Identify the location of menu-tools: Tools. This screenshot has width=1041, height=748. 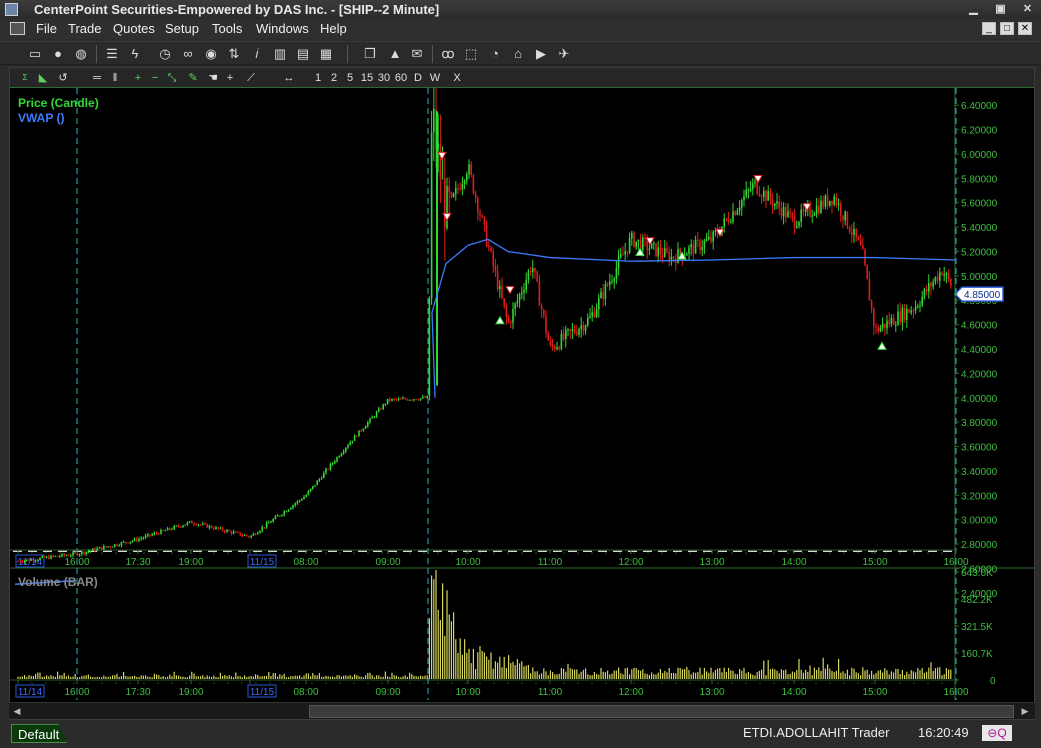
(227, 29).